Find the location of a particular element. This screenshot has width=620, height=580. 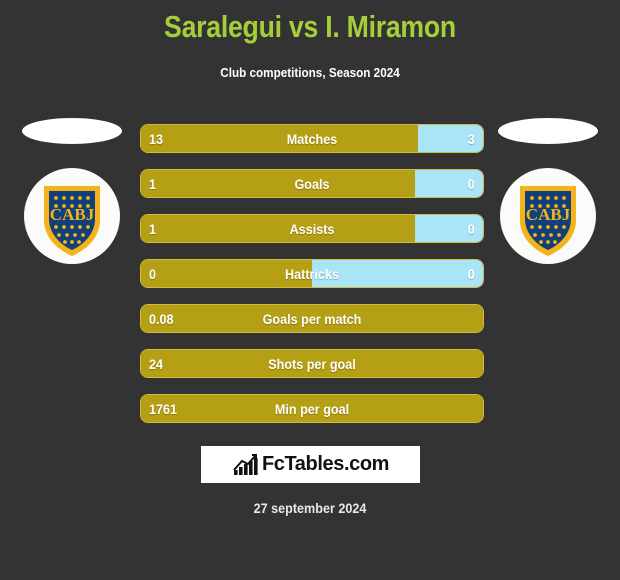

stat-label: Goals per match is located at coordinates (312, 319).